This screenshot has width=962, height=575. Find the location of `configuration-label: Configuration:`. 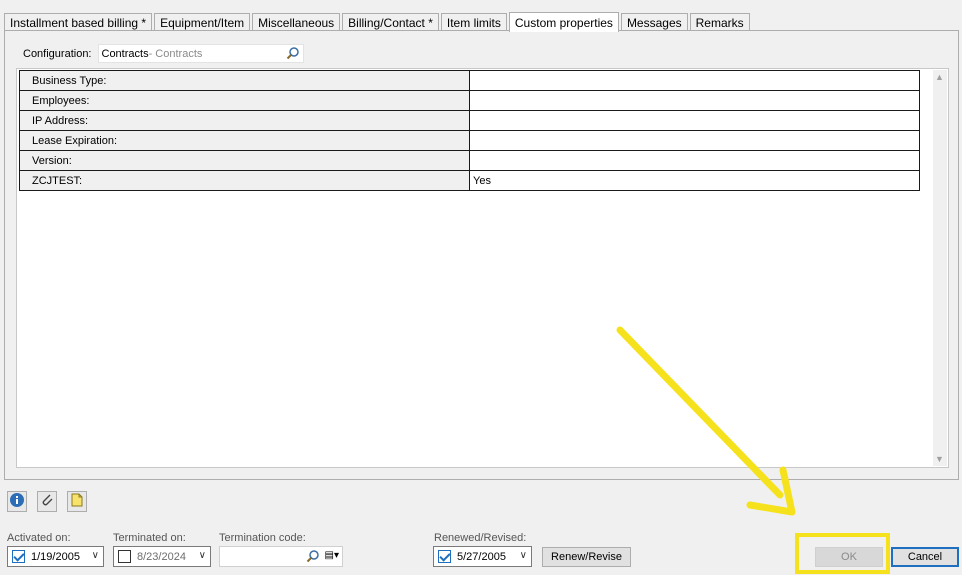

configuration-label: Configuration: is located at coordinates (57, 53).